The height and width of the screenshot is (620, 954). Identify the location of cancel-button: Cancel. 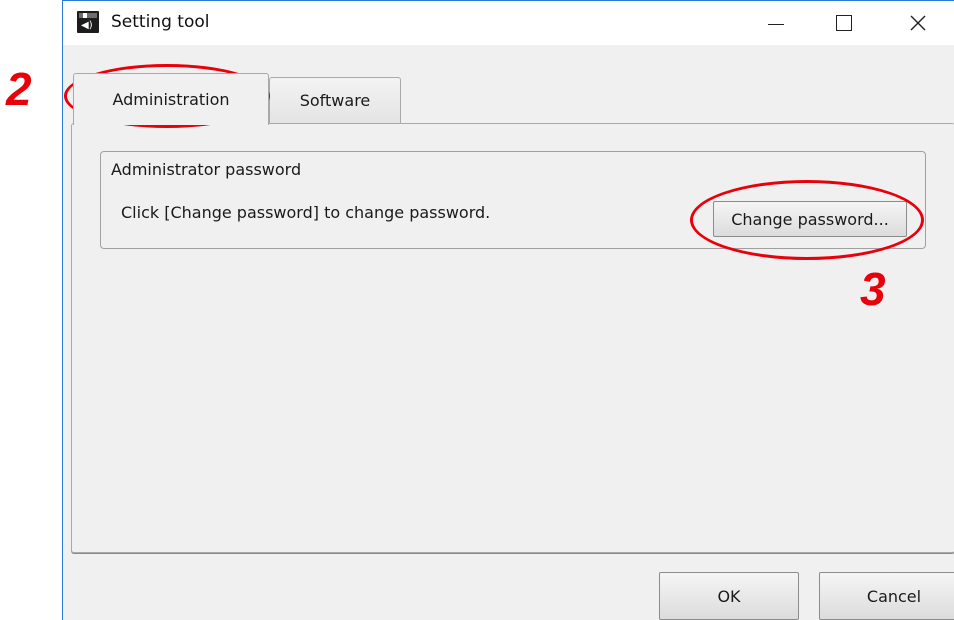
(886, 596).